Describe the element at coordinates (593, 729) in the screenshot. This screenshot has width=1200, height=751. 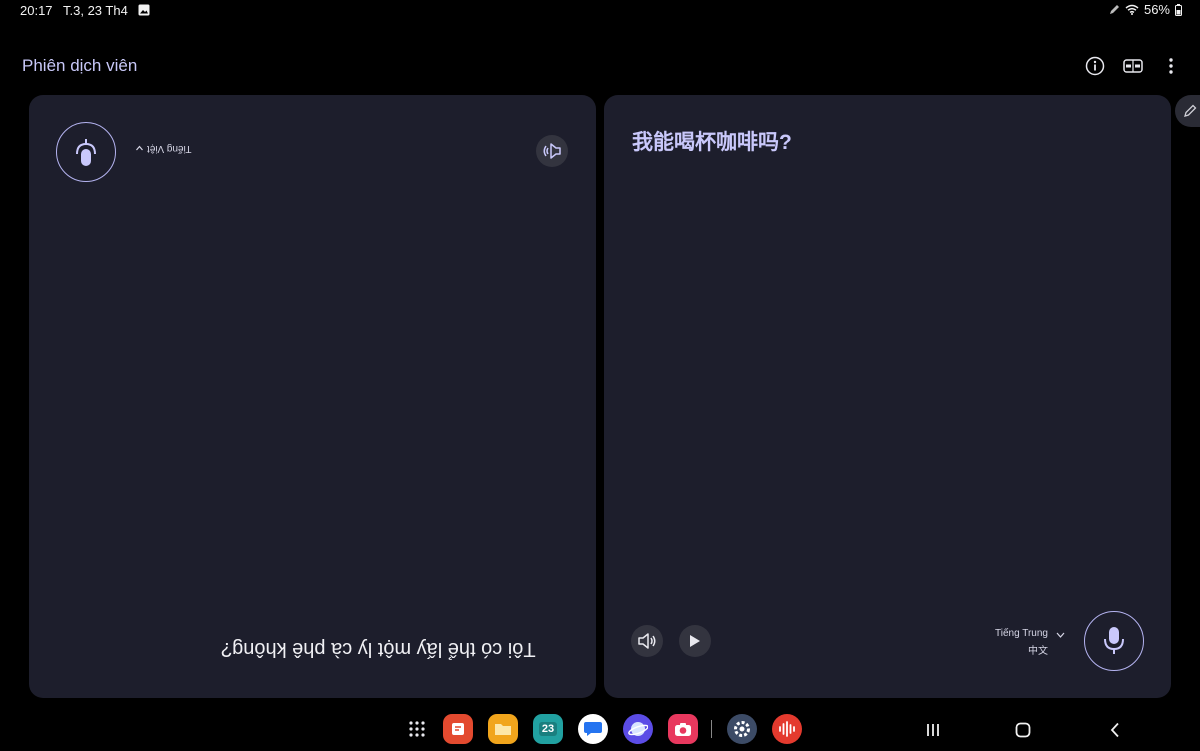
I see `messages-app-icon` at that location.